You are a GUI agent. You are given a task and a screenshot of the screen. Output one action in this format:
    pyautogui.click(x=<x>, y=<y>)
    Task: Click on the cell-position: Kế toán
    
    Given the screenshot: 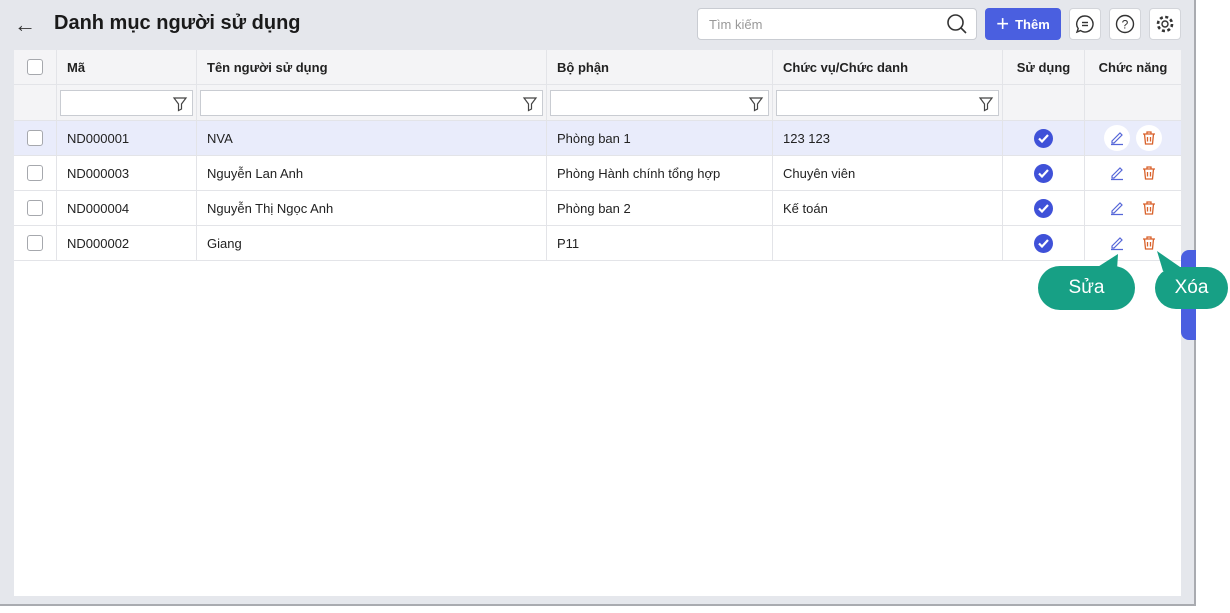 What is the action you would take?
    pyautogui.click(x=888, y=208)
    